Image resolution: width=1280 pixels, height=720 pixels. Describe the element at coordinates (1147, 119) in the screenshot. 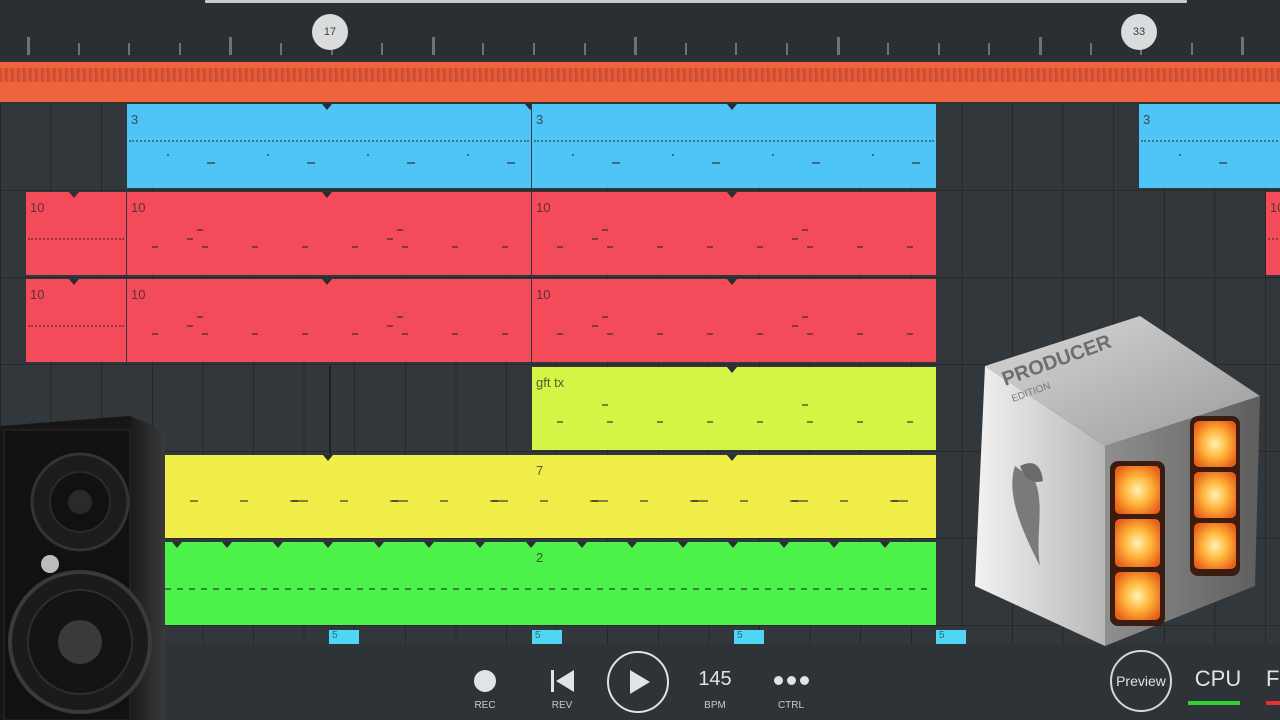

I see `clip-label: 3` at that location.